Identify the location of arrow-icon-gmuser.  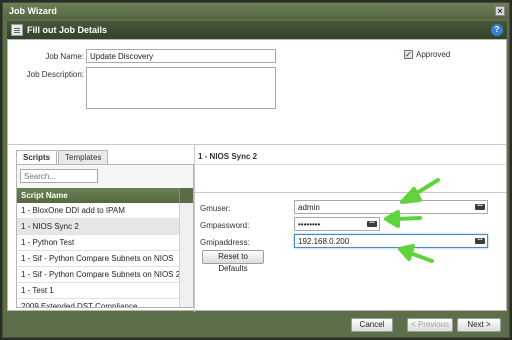
(420, 191).